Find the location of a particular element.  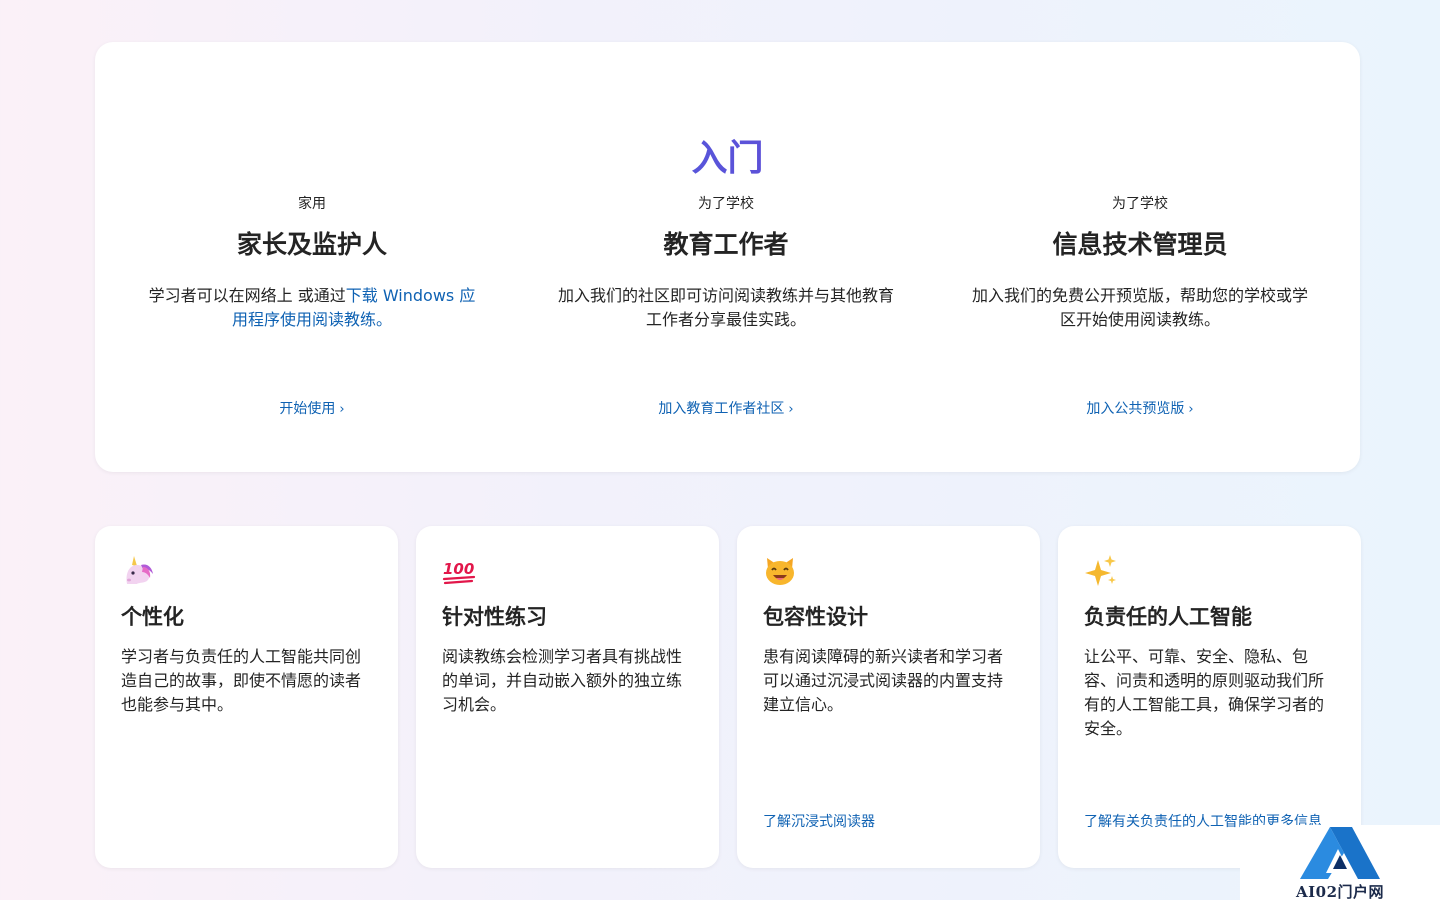

column-heading: 家长及监护人 is located at coordinates (311, 244).